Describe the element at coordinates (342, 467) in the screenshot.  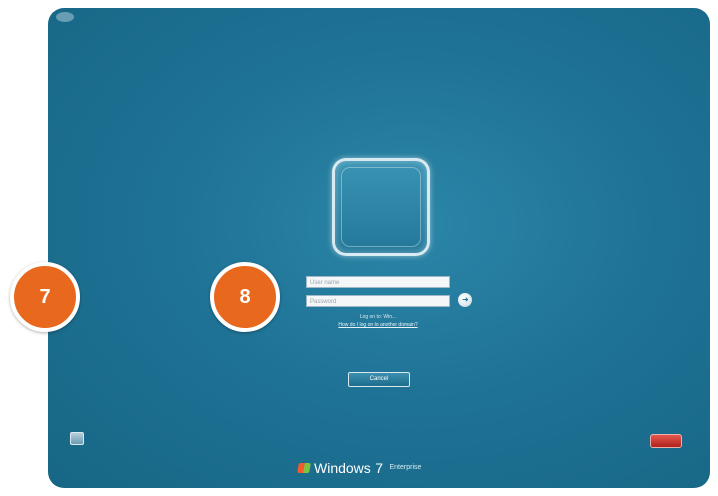
I see `product-name: Windows` at that location.